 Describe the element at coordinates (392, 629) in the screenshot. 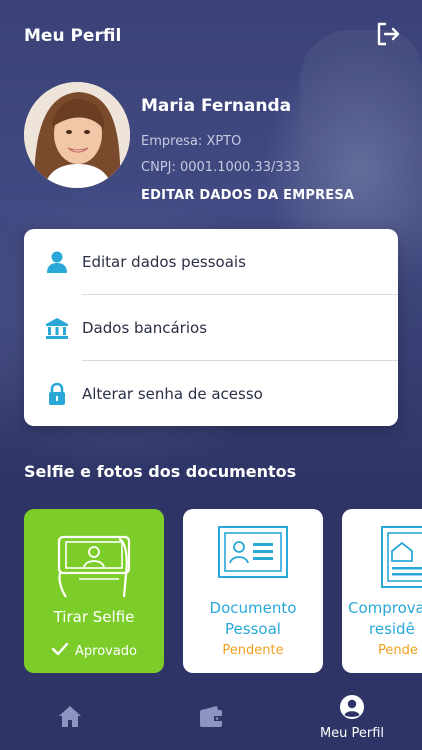

I see `document-card-title-line2: residê` at that location.